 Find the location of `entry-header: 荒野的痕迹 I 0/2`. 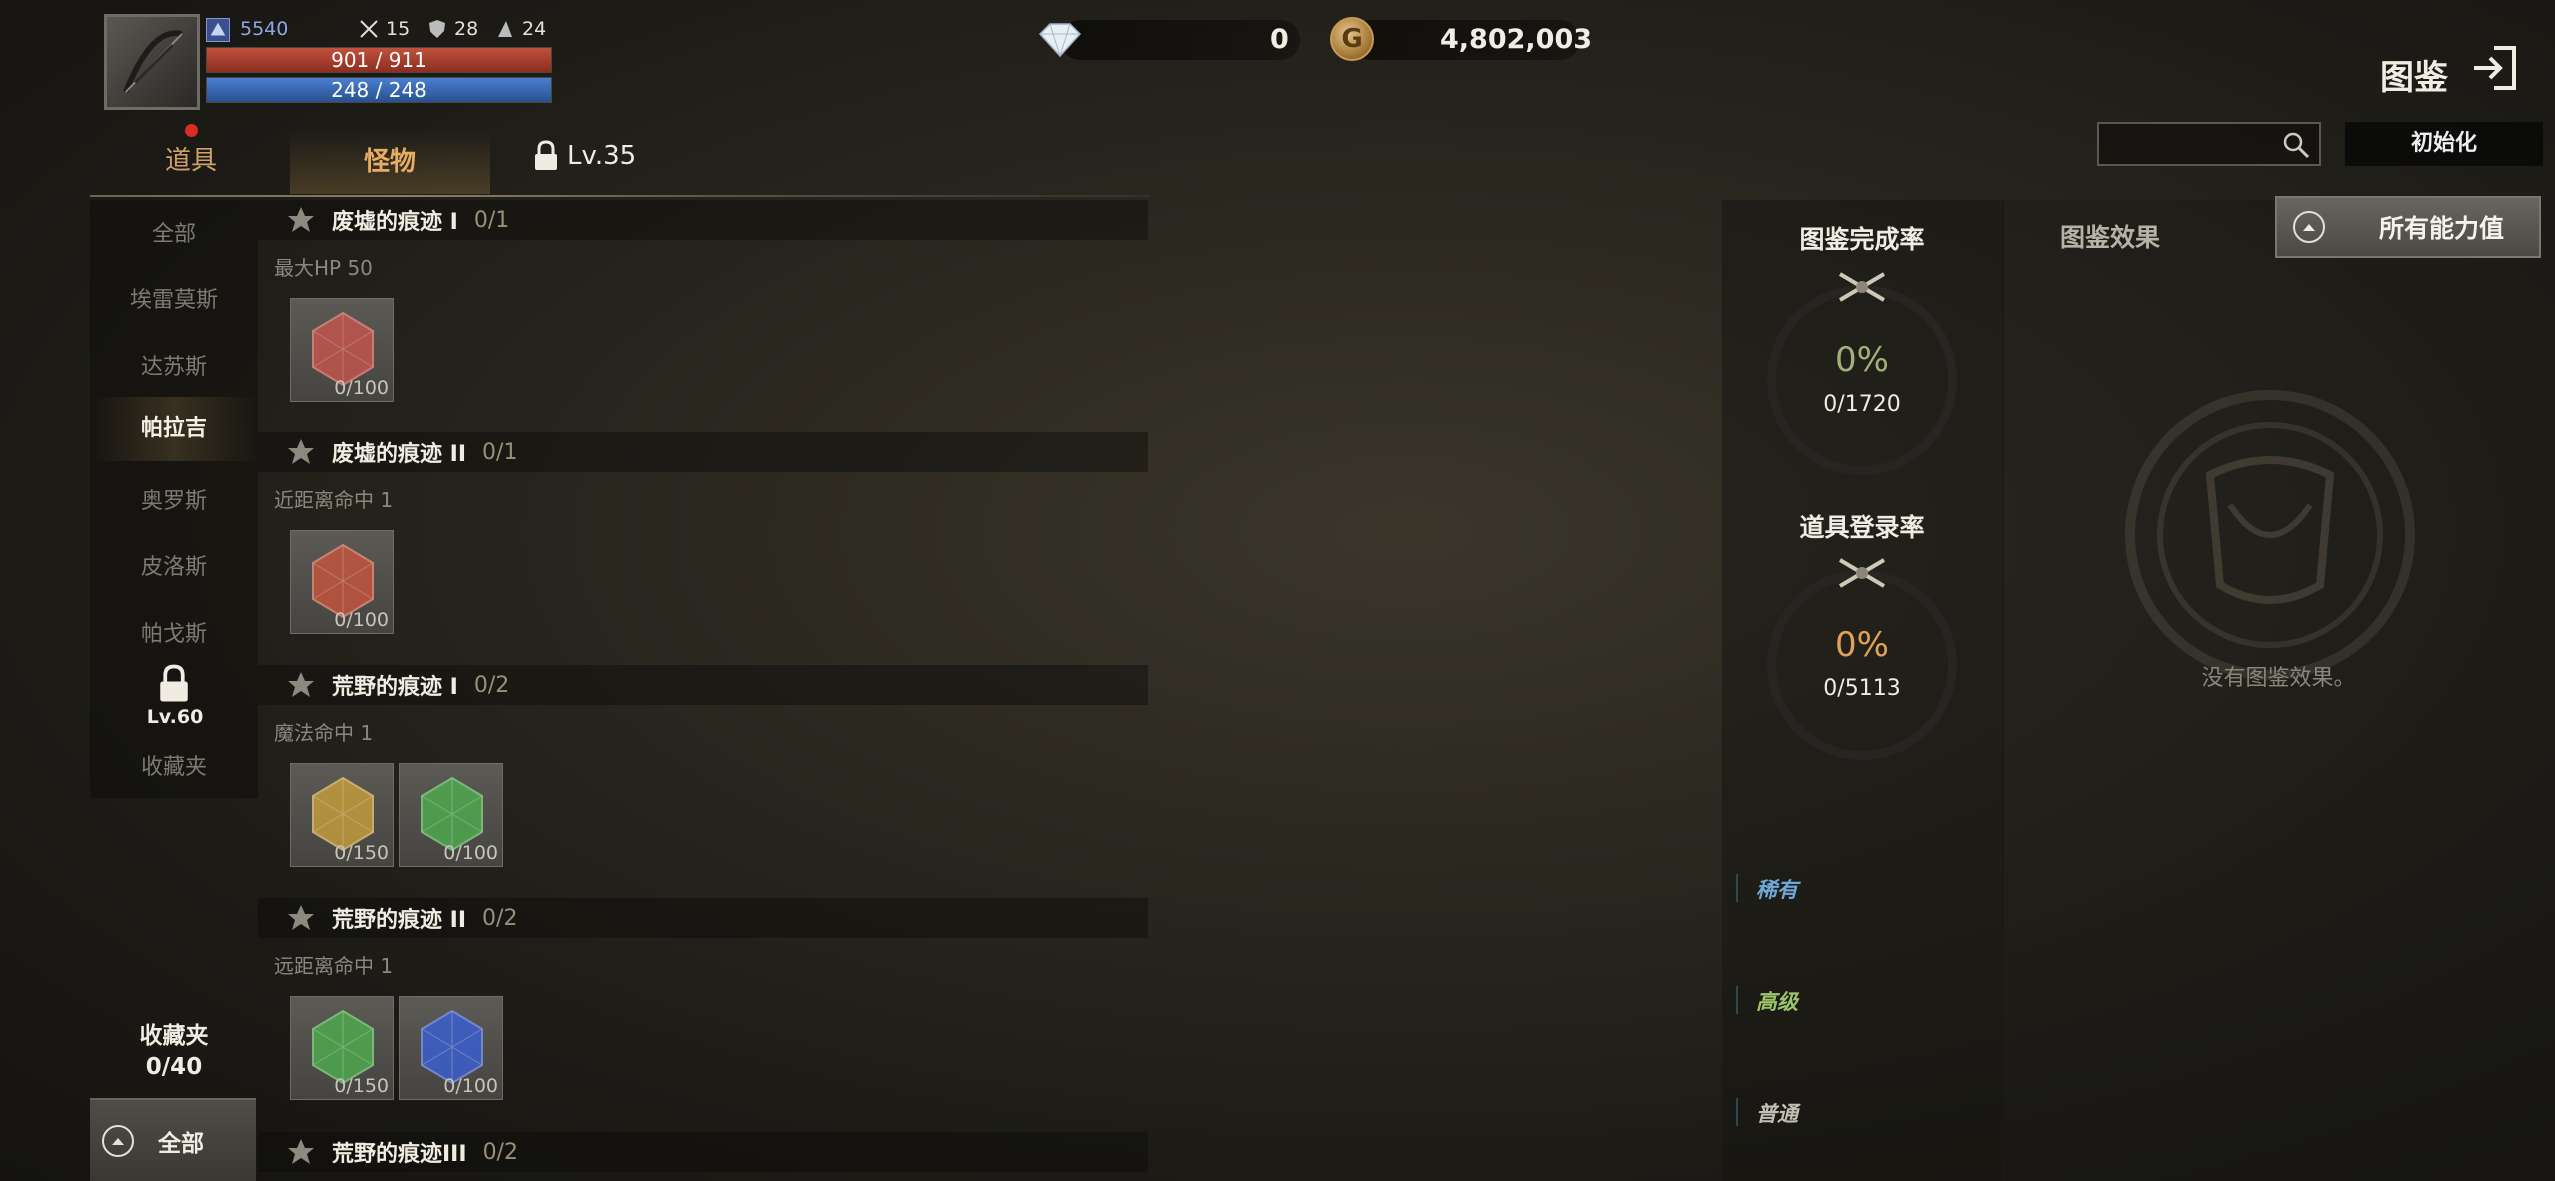

entry-header: 荒野的痕迹 I 0/2 is located at coordinates (703, 685).